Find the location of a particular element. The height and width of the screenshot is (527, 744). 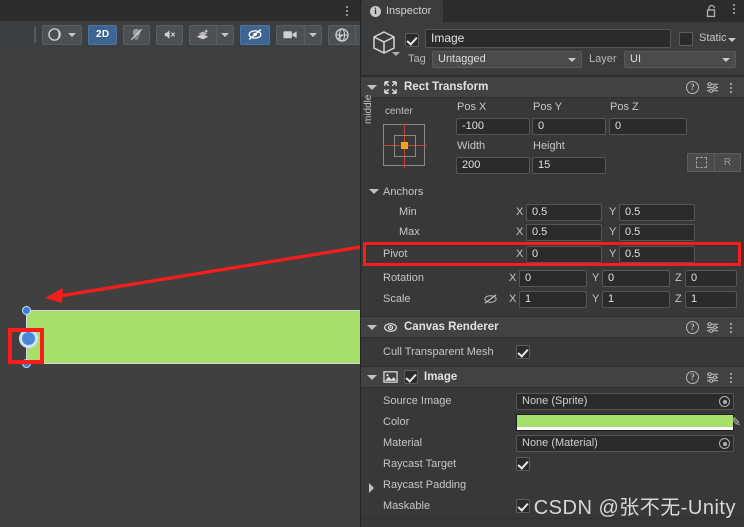

anchor-min-x-input: 0.5 is located at coordinates (564, 212).